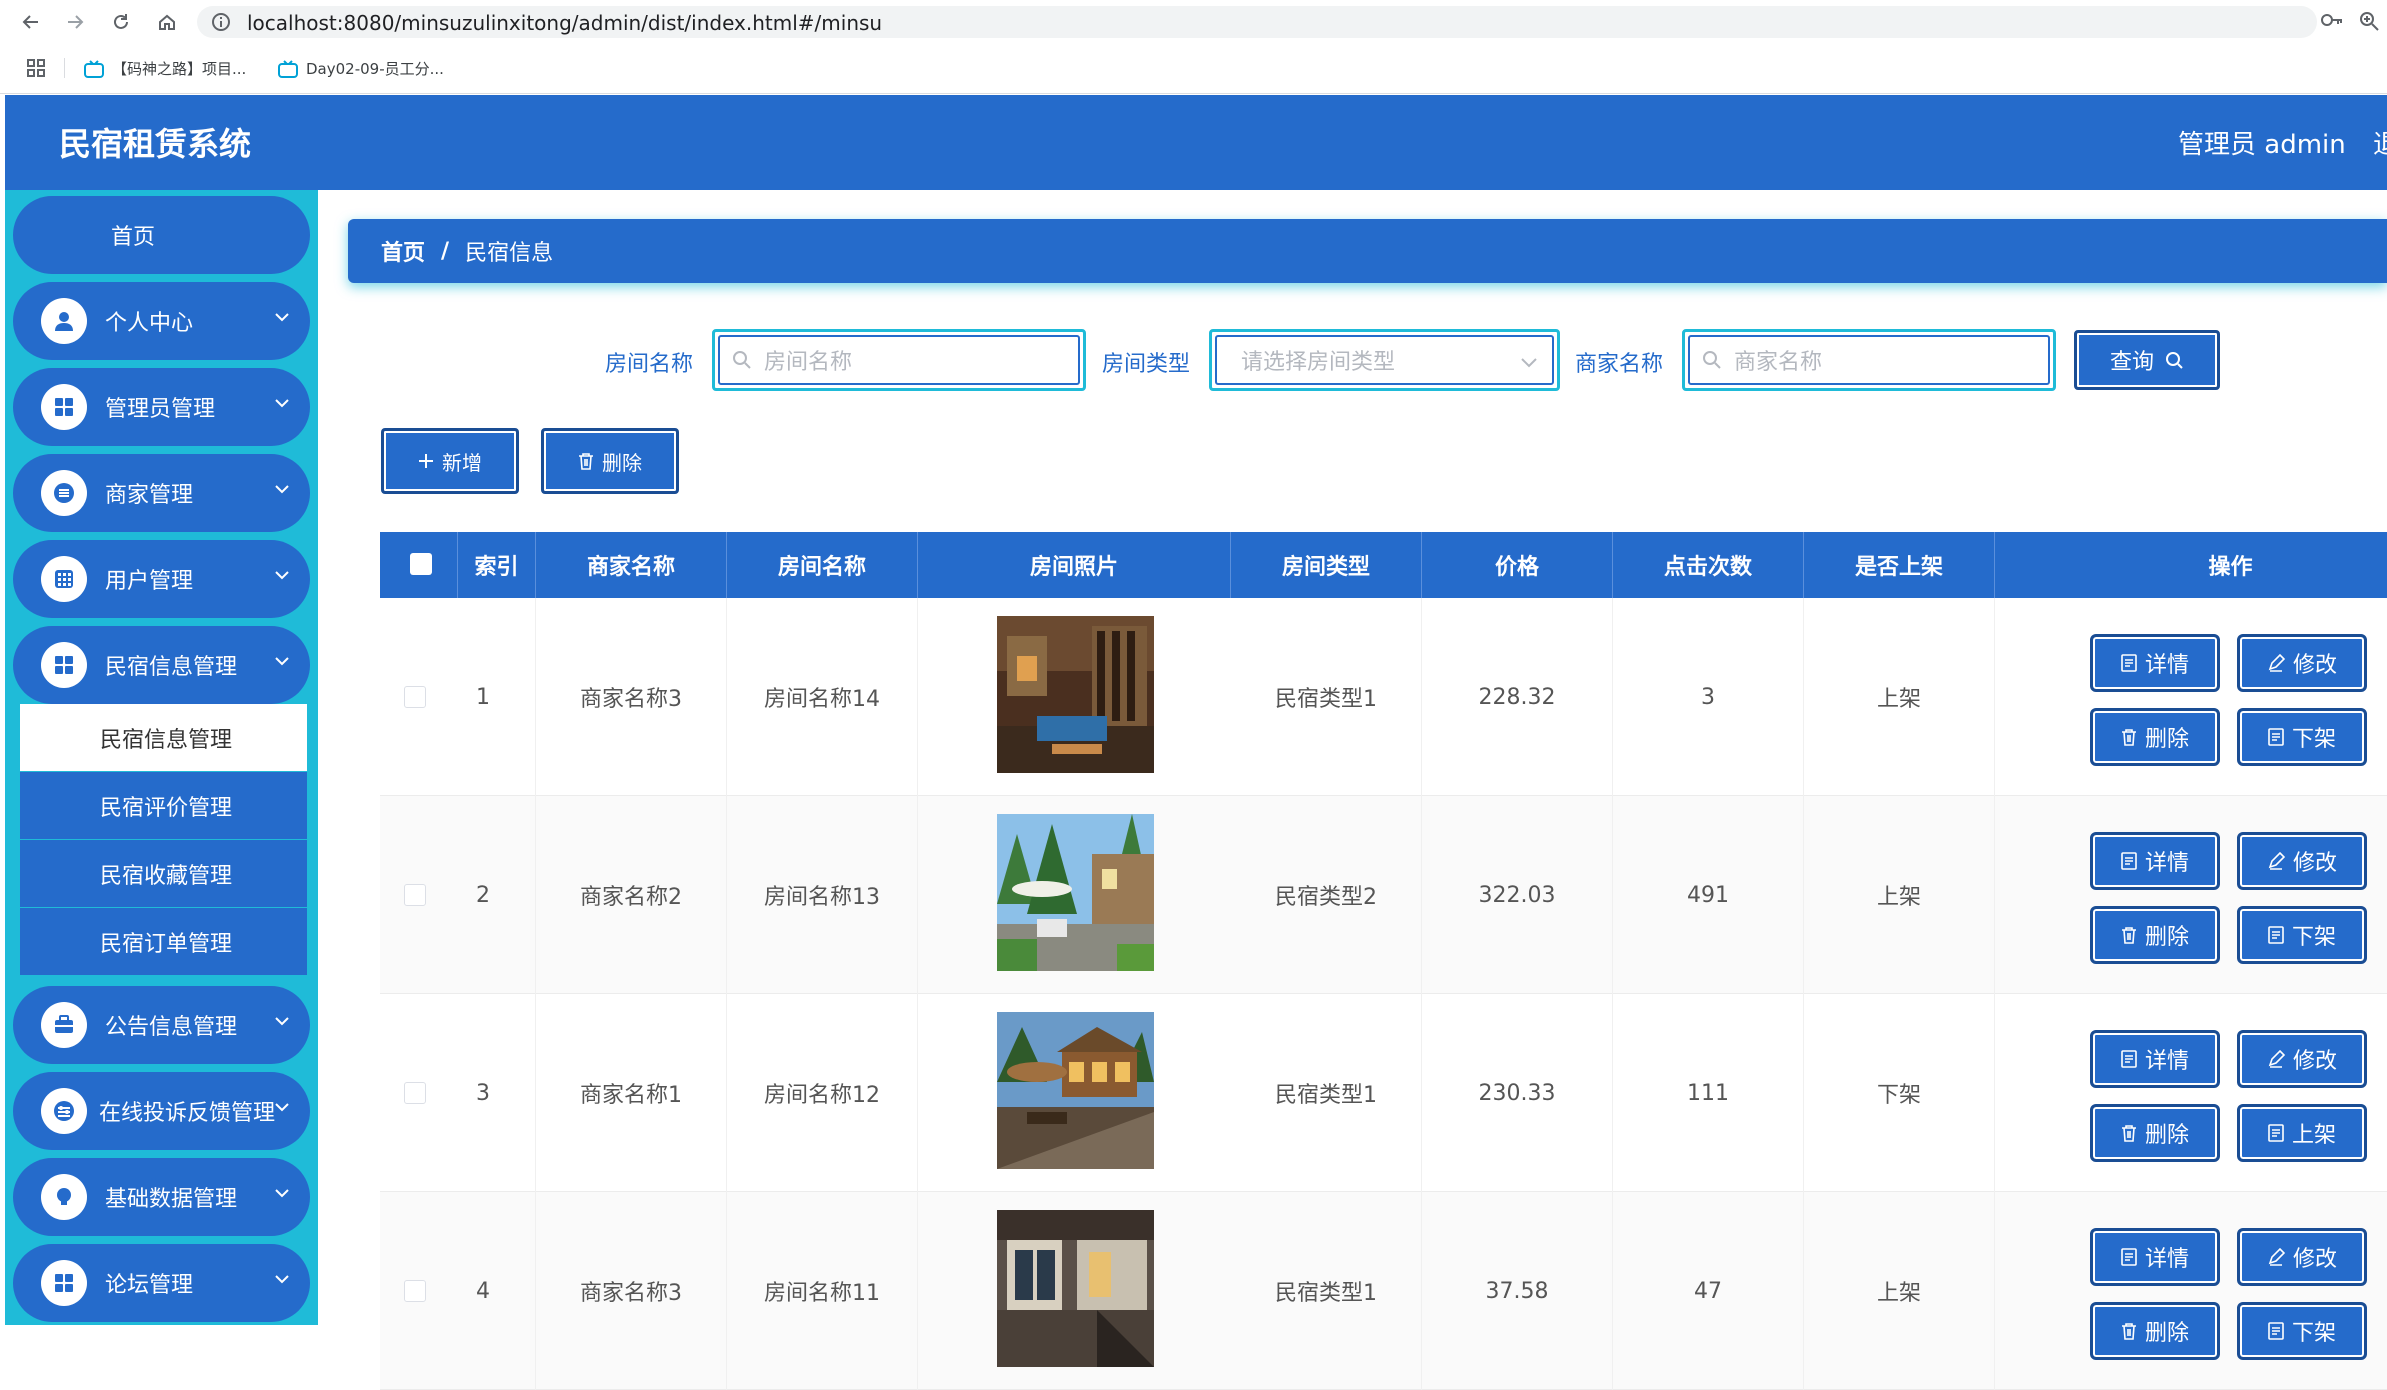 This screenshot has width=2387, height=1390. What do you see at coordinates (161, 665) in the screenshot?
I see `sidebar-item-homestay: 民宿信息管理` at bounding box center [161, 665].